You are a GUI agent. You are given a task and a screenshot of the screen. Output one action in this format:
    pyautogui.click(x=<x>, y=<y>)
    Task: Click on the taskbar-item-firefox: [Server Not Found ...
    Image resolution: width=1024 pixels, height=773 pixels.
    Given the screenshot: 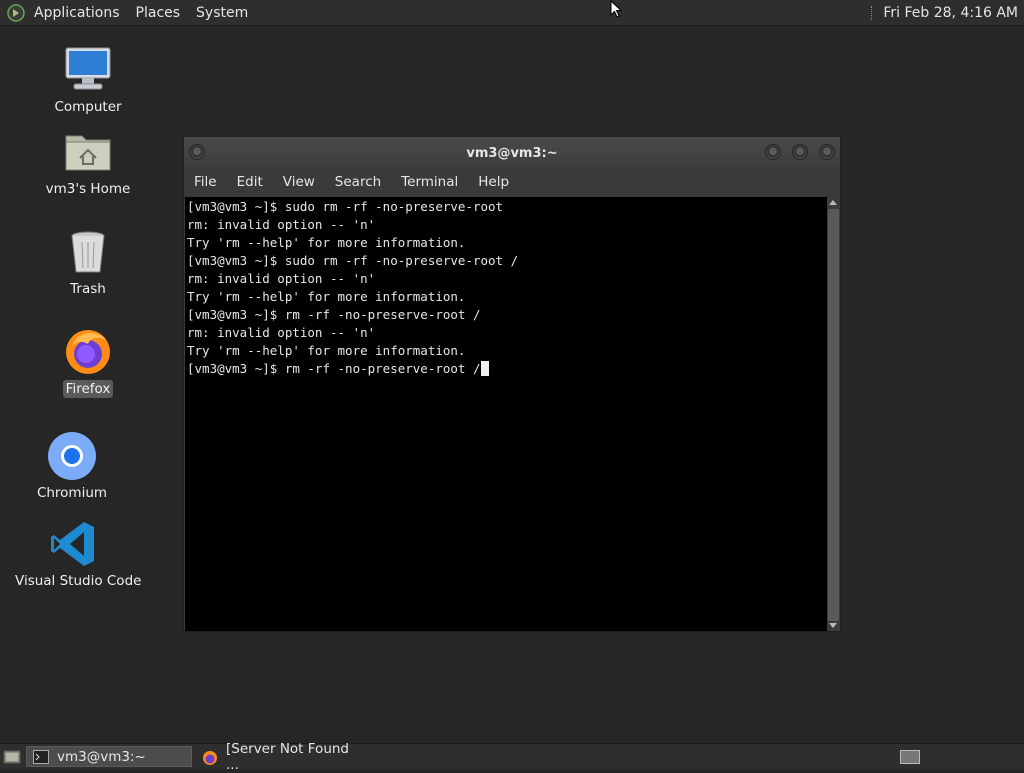 What is the action you would take?
    pyautogui.click(x=276, y=757)
    